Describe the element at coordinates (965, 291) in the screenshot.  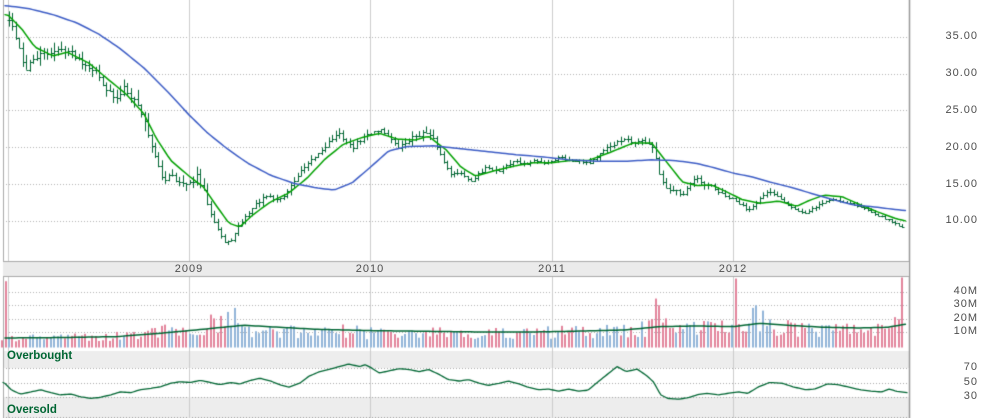
I see `volume-axis-label-40m: 40M` at that location.